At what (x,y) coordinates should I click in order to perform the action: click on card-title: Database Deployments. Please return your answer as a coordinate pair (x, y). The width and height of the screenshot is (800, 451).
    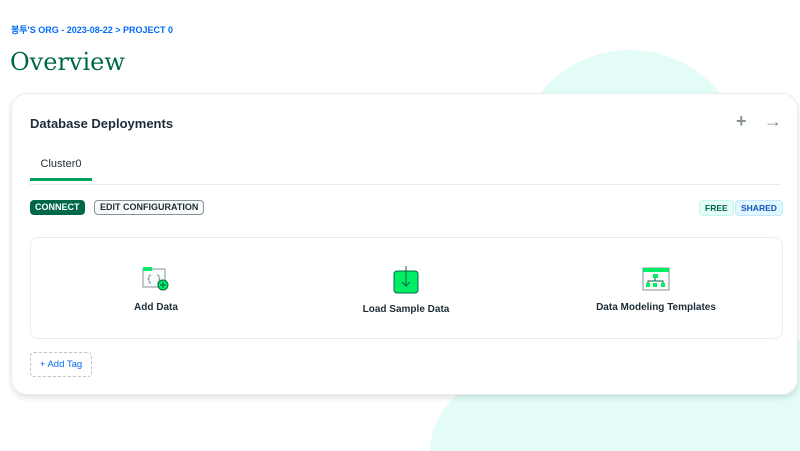
    Looking at the image, I should click on (102, 123).